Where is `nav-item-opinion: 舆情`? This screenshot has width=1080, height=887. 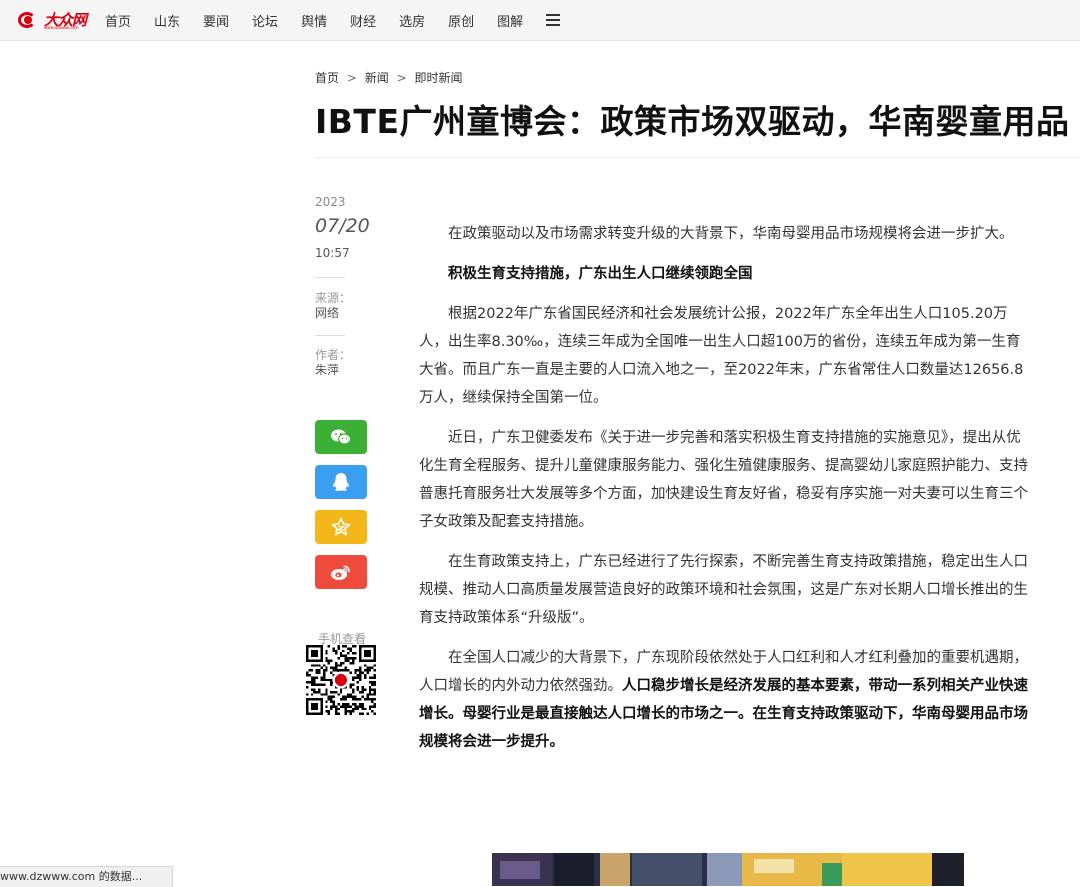 nav-item-opinion: 舆情 is located at coordinates (314, 20).